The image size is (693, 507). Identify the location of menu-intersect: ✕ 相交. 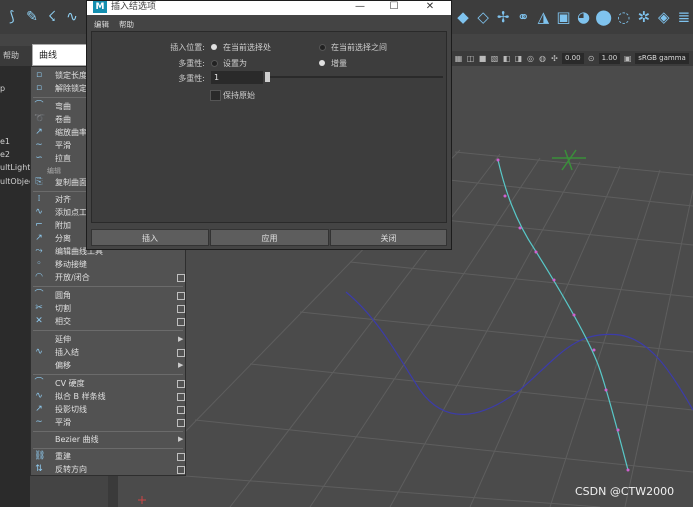
(108, 321).